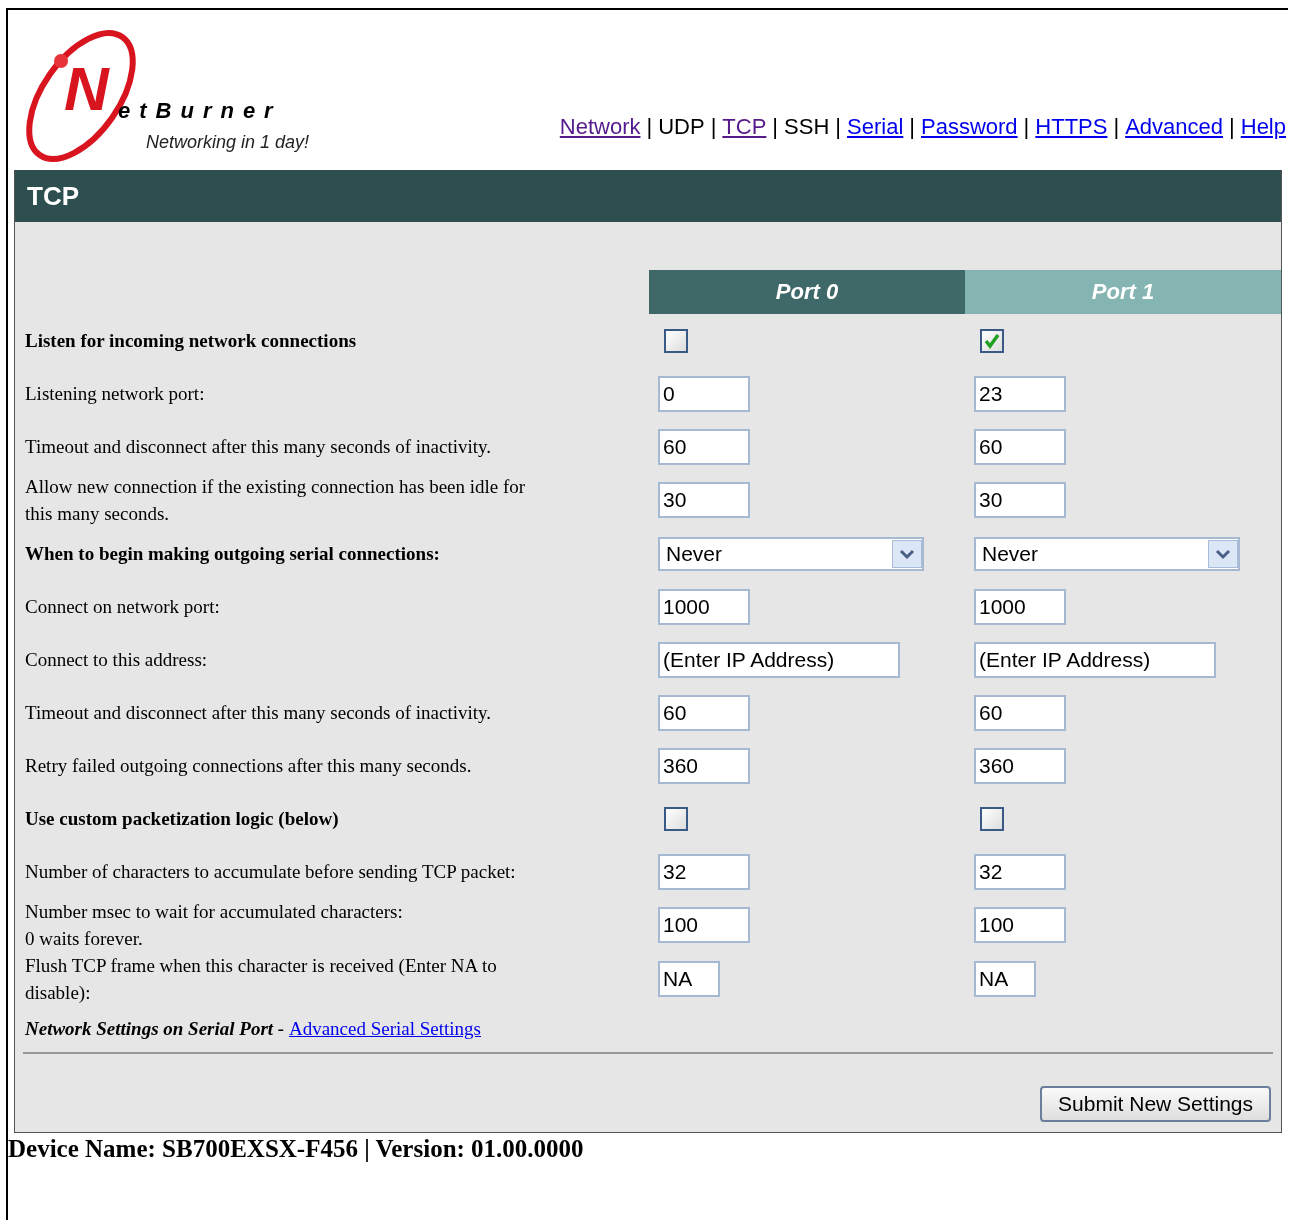  I want to click on nav-link: HTTPS, so click(1071, 127).